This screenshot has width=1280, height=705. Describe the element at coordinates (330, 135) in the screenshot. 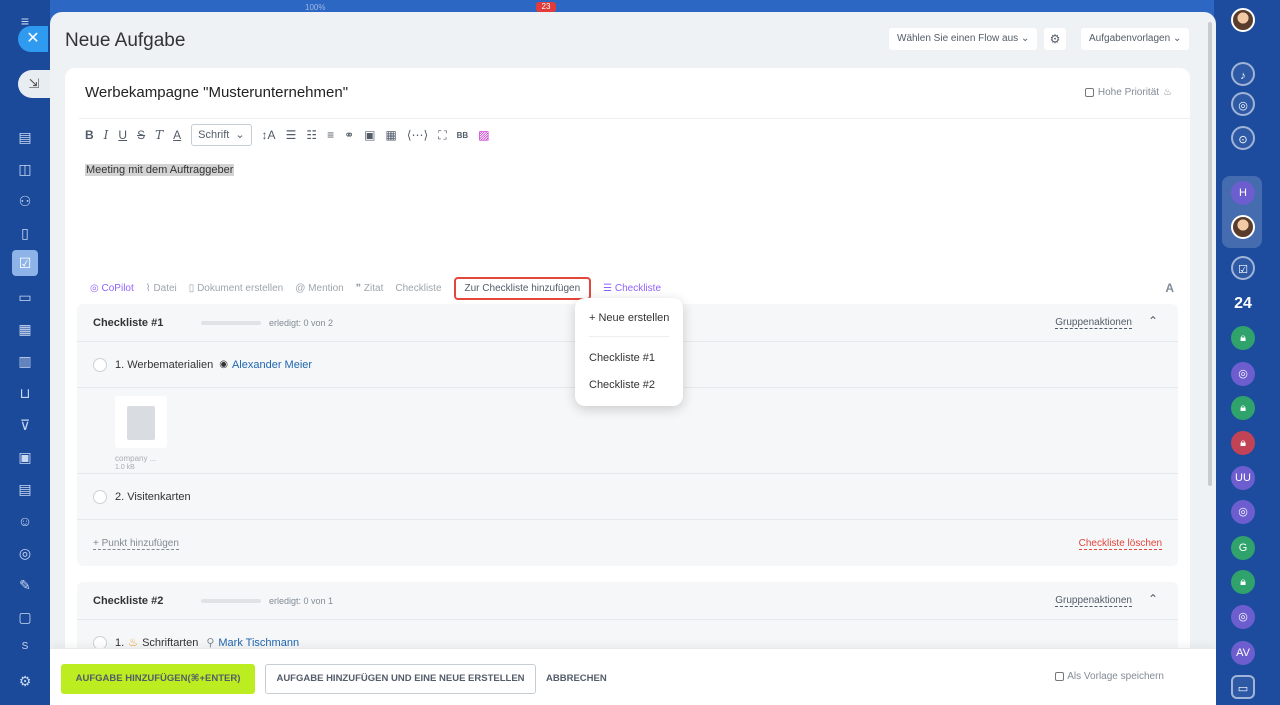

I see `align-icon: ≡` at that location.